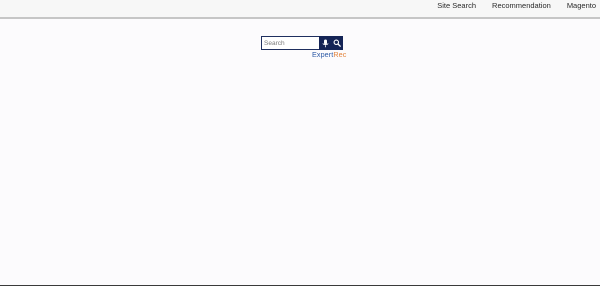 This screenshot has height=286, width=600. I want to click on nav-site-search-link: Site Search, so click(456, 6).